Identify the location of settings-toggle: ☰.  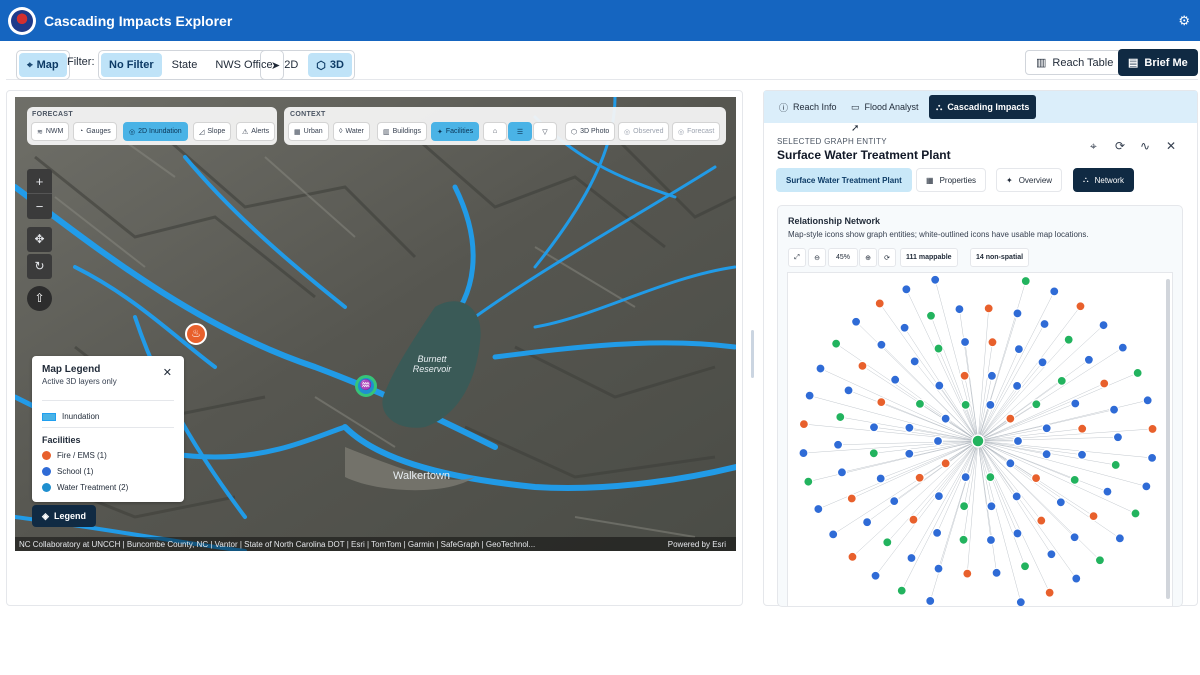
(520, 131).